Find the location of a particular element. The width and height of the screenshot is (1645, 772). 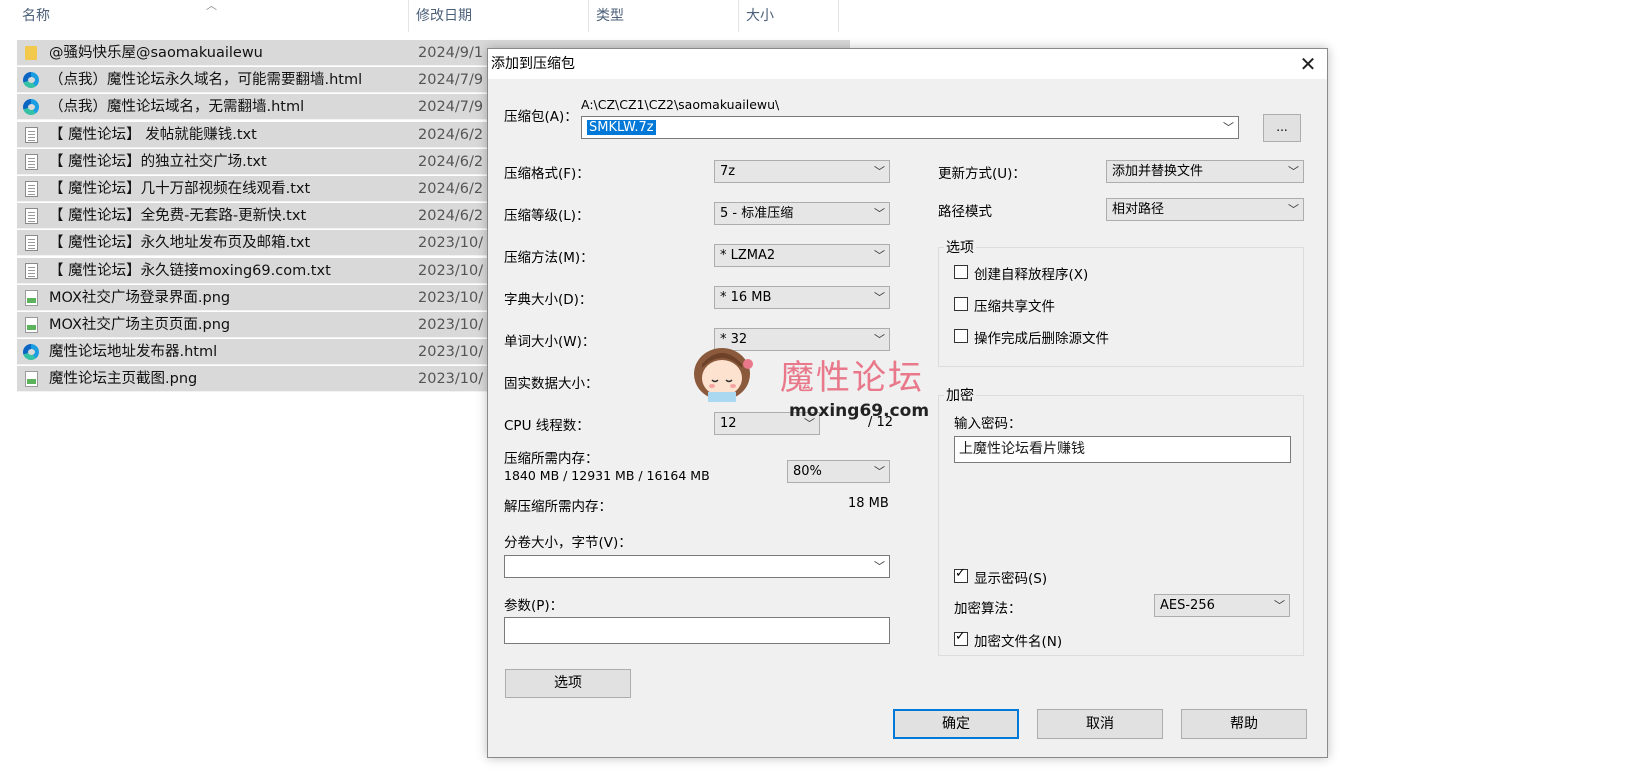

column-header-modified: 修改日期 is located at coordinates (496, 16).